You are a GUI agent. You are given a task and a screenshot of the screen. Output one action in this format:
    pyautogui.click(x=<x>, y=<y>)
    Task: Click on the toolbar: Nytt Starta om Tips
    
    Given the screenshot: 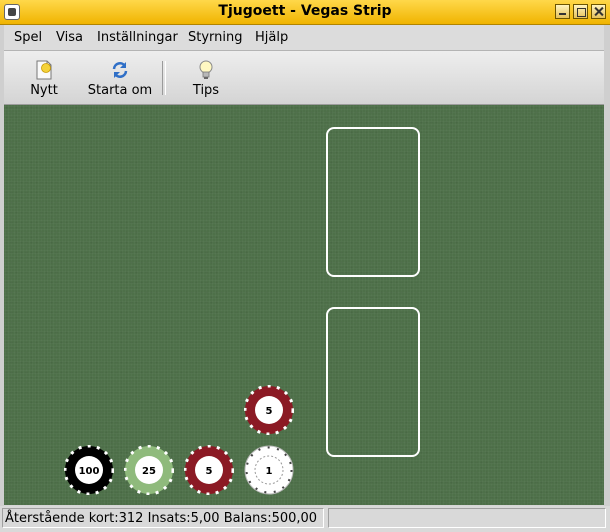 What is the action you would take?
    pyautogui.click(x=304, y=78)
    